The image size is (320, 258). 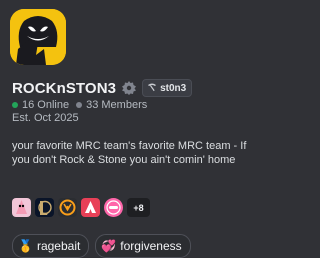 I want to click on games-list: +8, so click(x=81, y=207).